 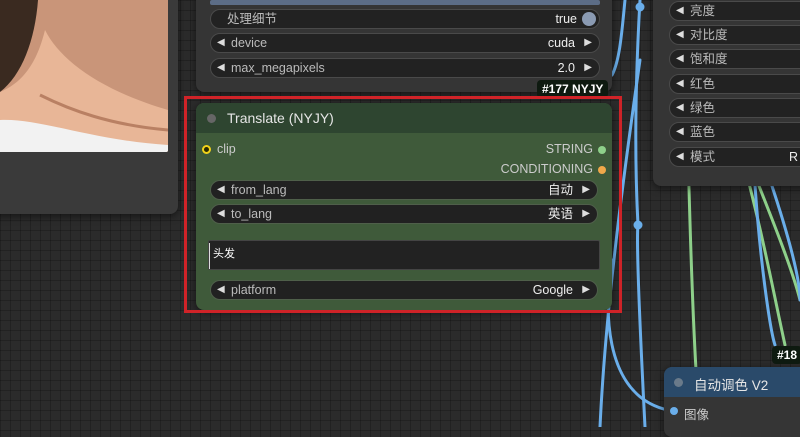 I want to click on preview-image, so click(x=84, y=76).